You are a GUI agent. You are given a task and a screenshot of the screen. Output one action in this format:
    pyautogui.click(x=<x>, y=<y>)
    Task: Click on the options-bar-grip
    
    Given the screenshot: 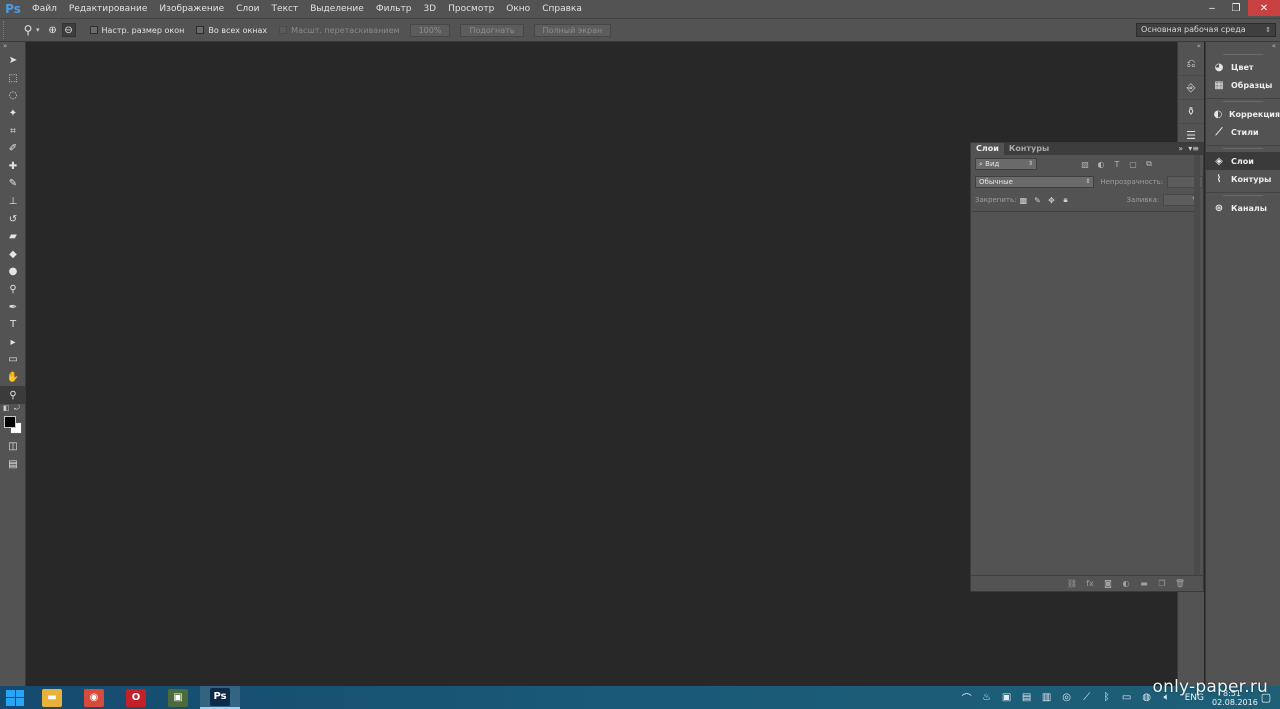 What is the action you would take?
    pyautogui.click(x=6, y=30)
    